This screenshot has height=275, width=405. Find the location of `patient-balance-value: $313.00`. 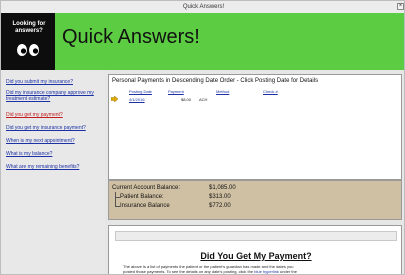

patient-balance-value: $313.00 is located at coordinates (220, 197).